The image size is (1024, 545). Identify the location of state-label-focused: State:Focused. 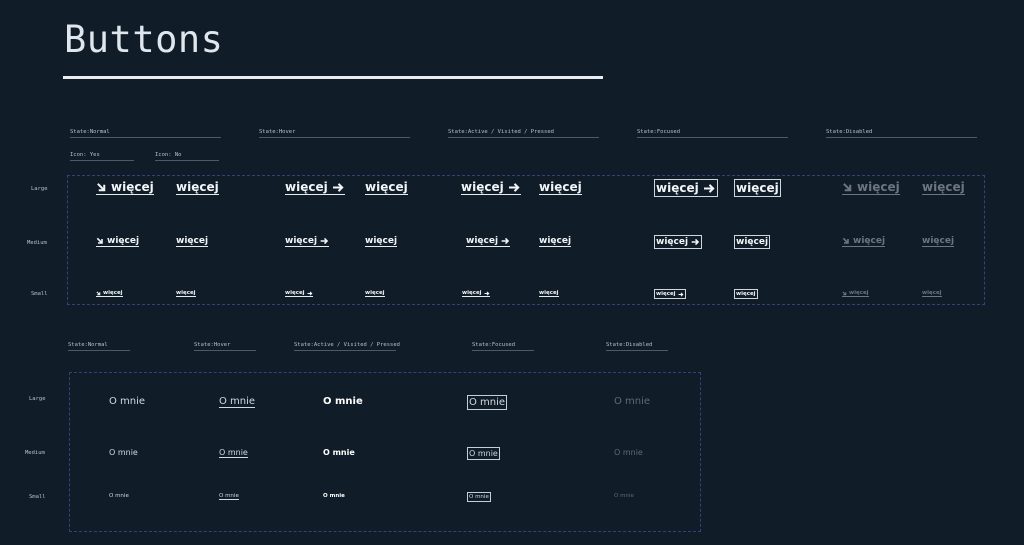
(712, 133).